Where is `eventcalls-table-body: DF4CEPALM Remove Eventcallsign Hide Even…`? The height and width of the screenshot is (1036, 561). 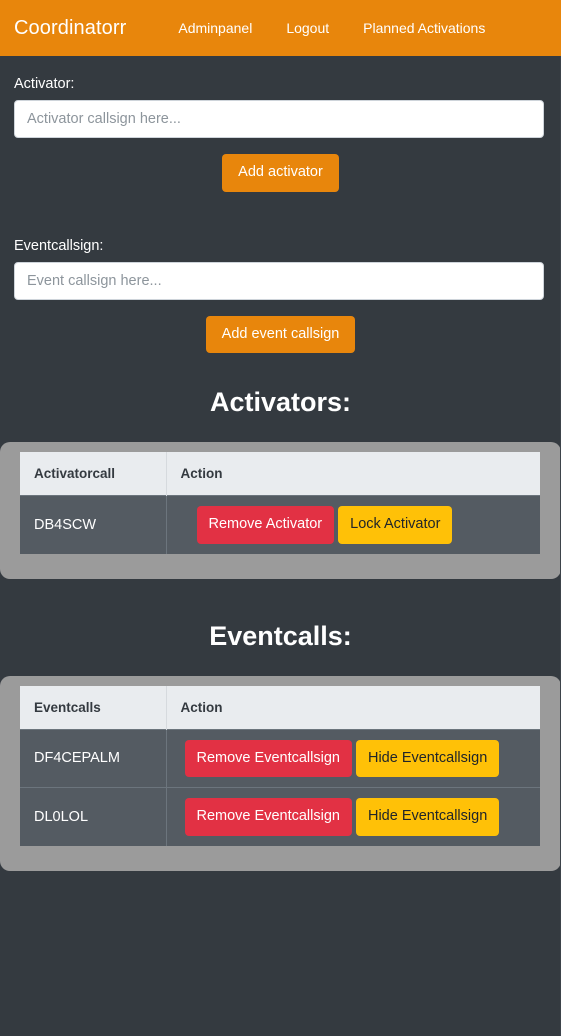 eventcalls-table-body: DF4CEPALM Remove Eventcallsign Hide Even… is located at coordinates (280, 787).